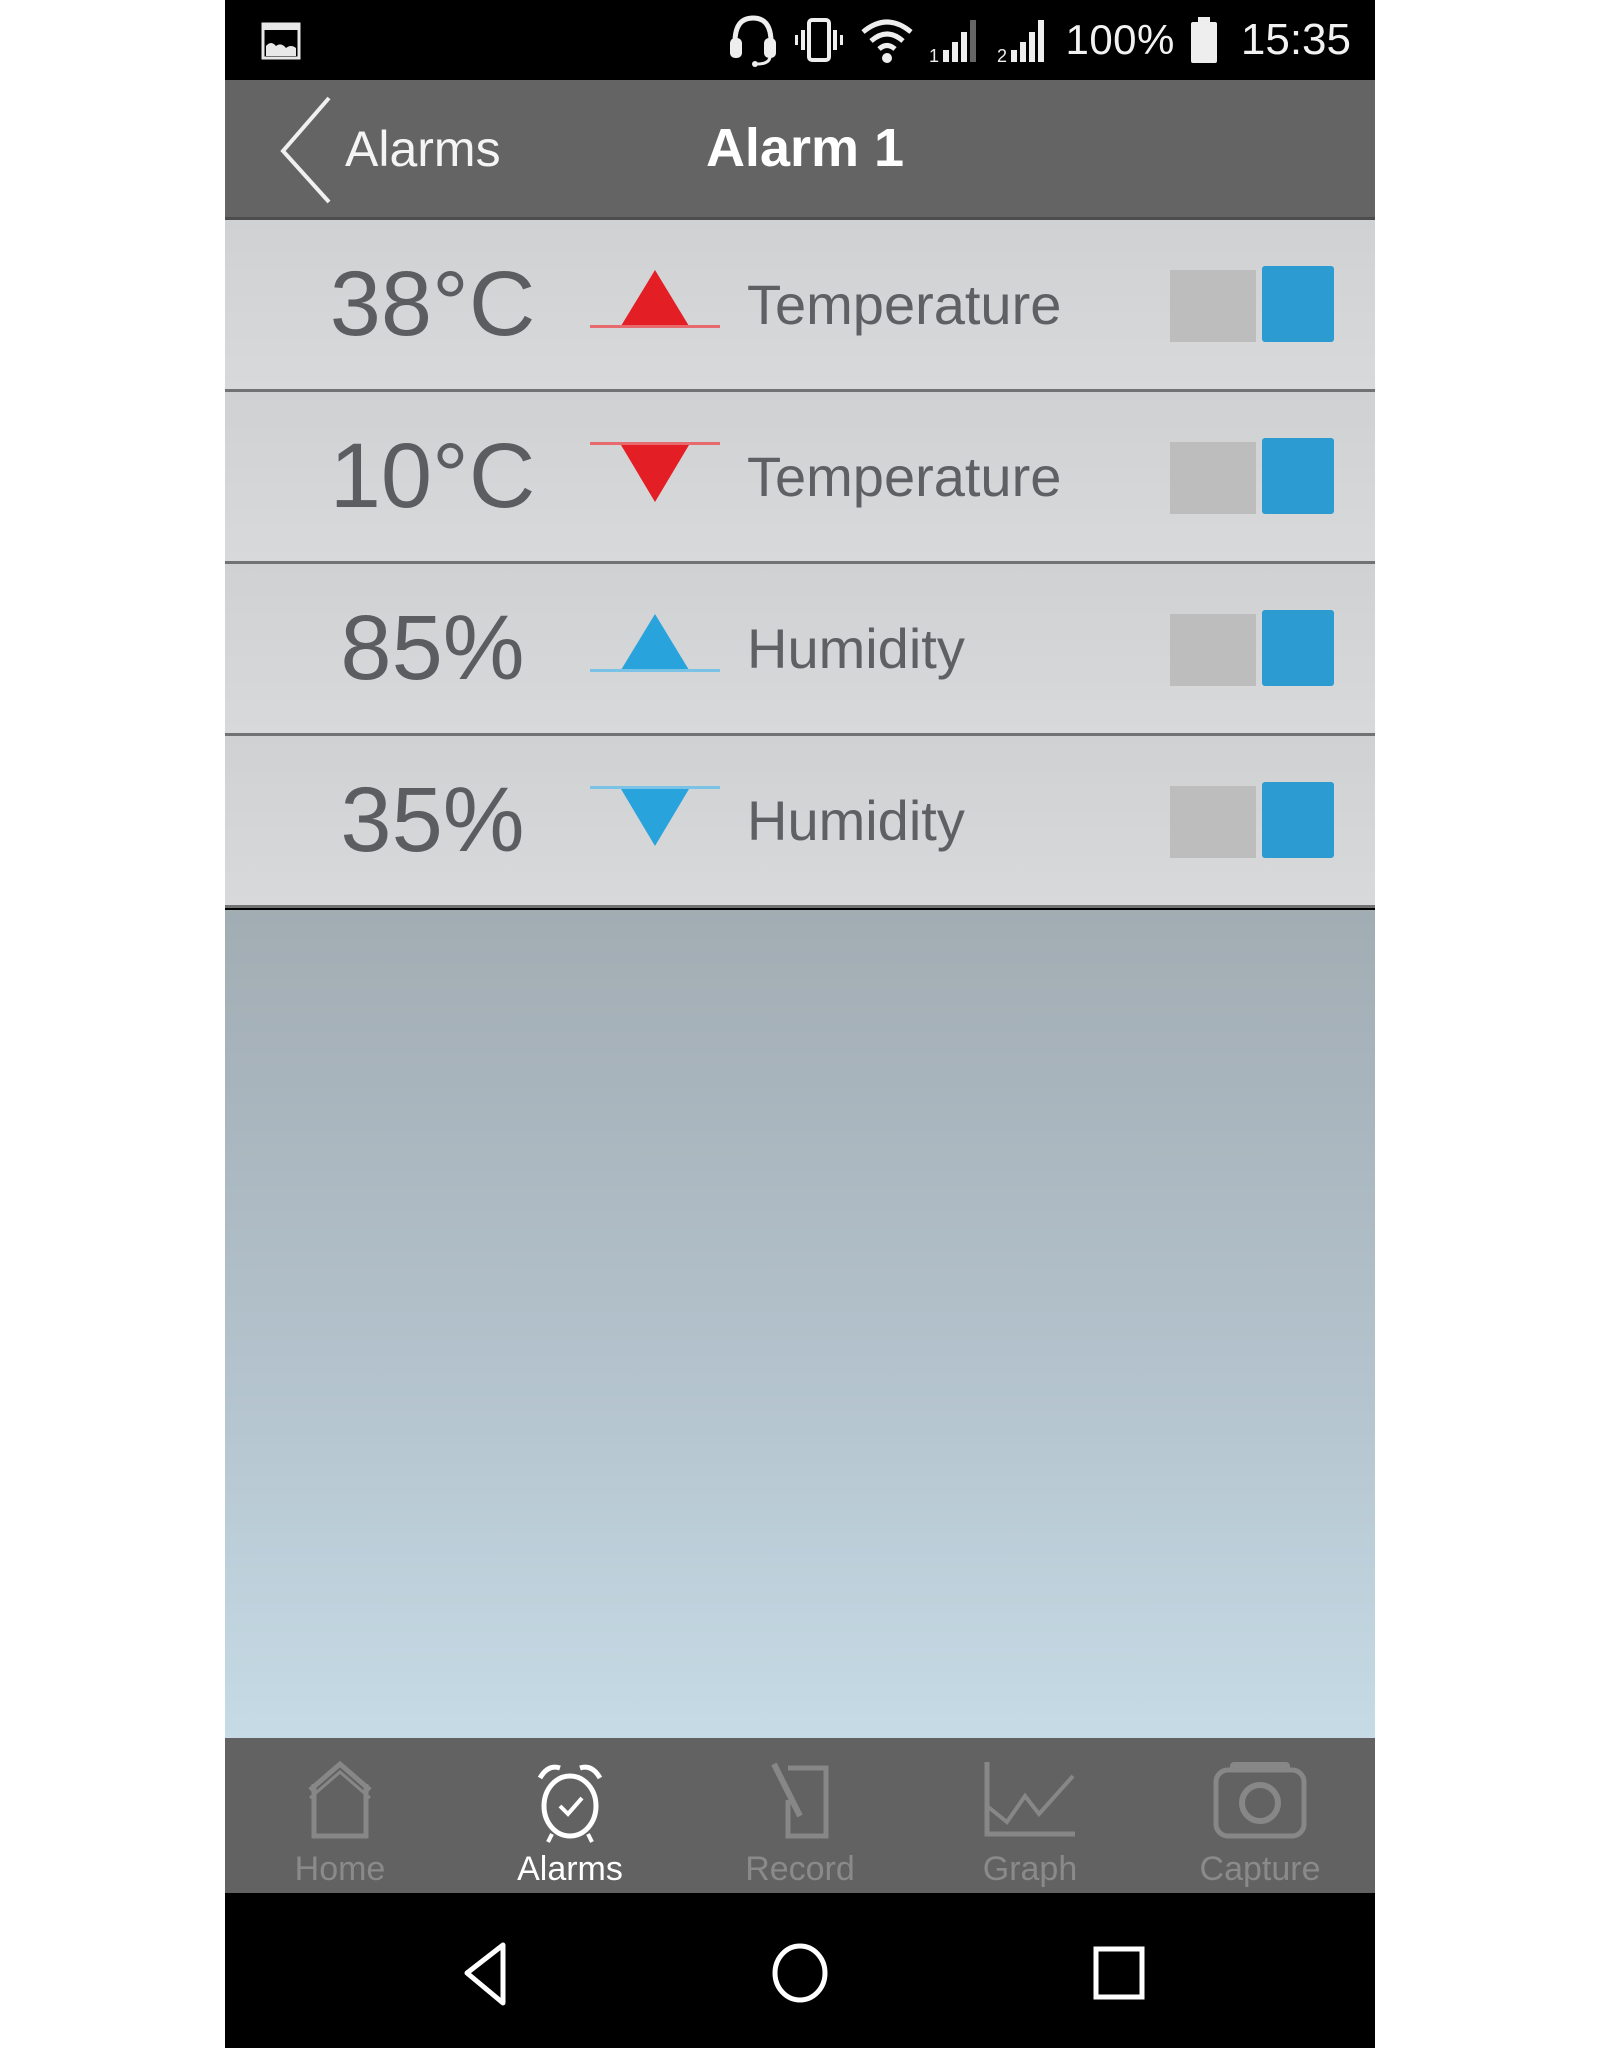  I want to click on tab-label: Graph, so click(1030, 1869).